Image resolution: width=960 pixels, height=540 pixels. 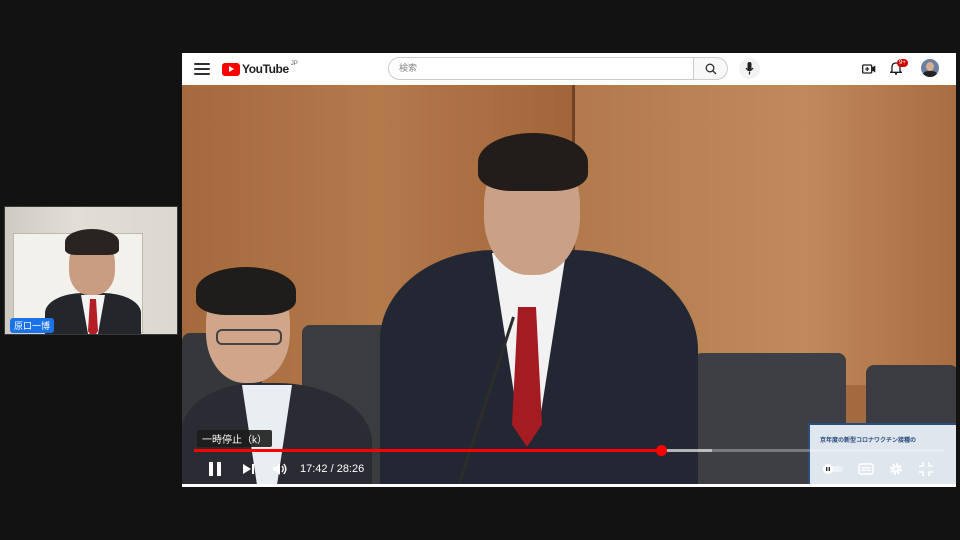 I want to click on voice-search-button, so click(x=749, y=68).